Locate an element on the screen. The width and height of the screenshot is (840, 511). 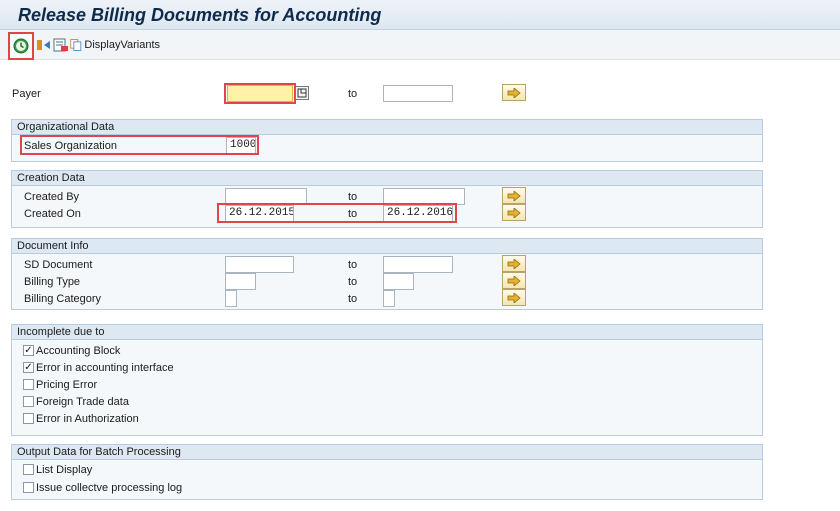
checkbox-list-display is located at coordinates (28, 469).